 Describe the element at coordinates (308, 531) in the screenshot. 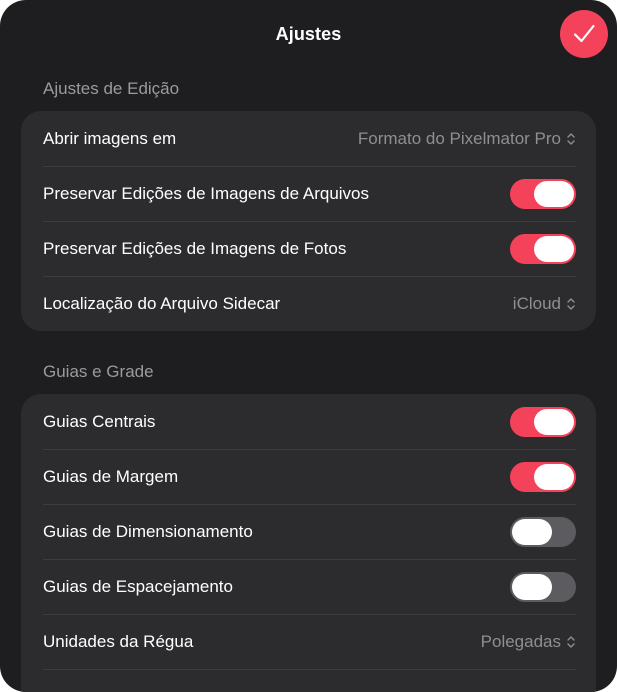

I see `dimension-guides-row: Guias de Dimensionamento` at that location.